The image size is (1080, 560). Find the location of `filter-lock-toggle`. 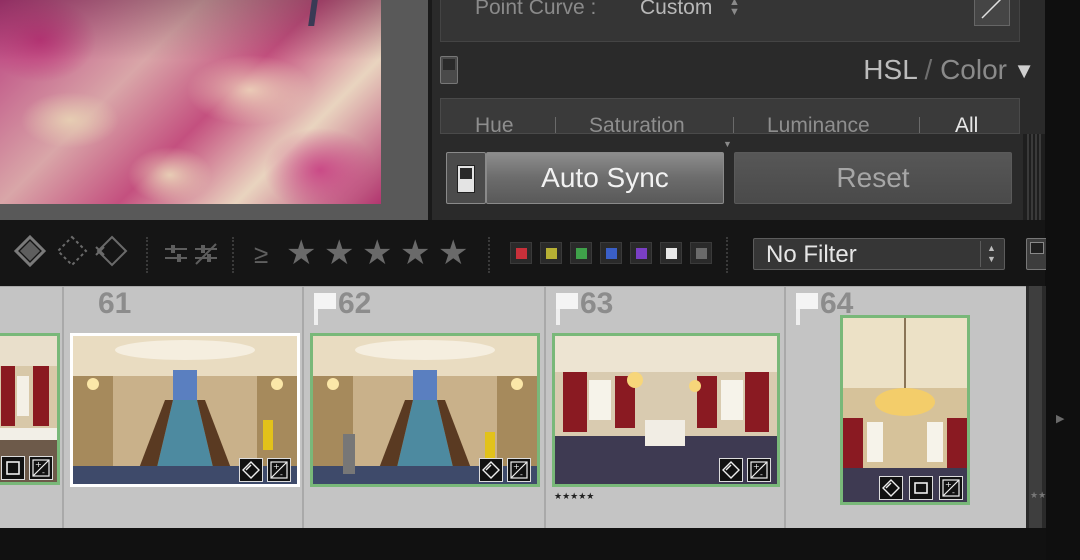

filter-lock-toggle is located at coordinates (1037, 254).